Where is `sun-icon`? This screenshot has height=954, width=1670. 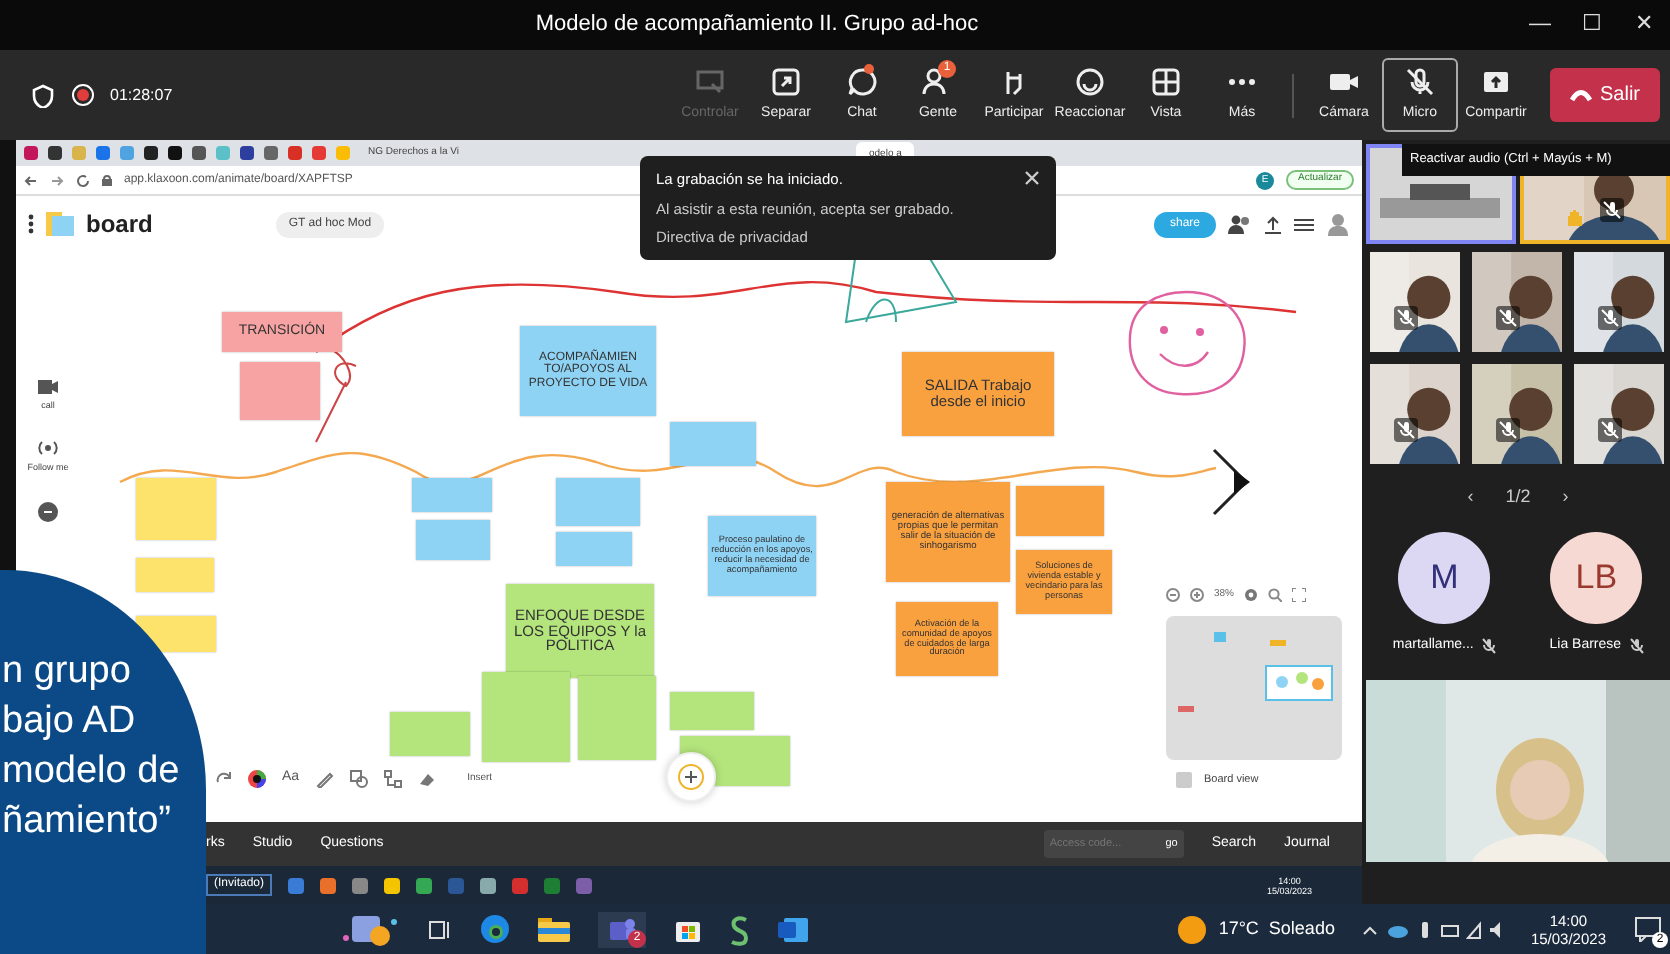 sun-icon is located at coordinates (1192, 929).